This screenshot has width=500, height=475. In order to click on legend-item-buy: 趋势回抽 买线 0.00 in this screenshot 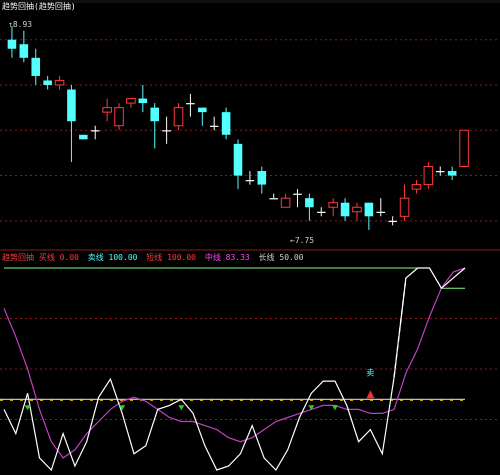, I will do `click(40, 257)`.